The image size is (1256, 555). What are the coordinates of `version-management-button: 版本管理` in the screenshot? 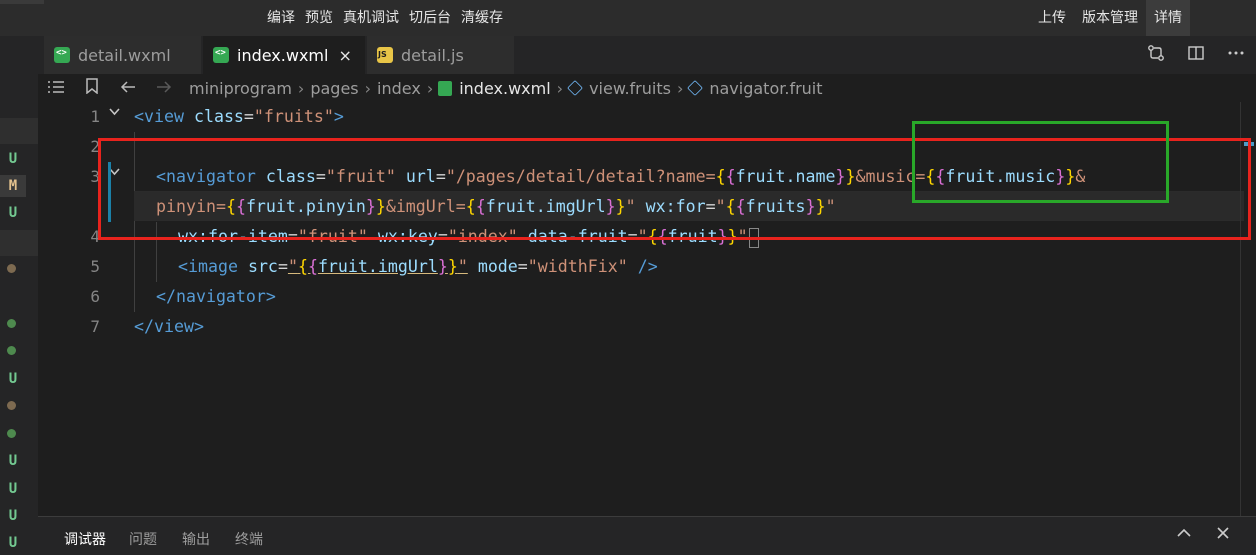 It's located at (1110, 18).